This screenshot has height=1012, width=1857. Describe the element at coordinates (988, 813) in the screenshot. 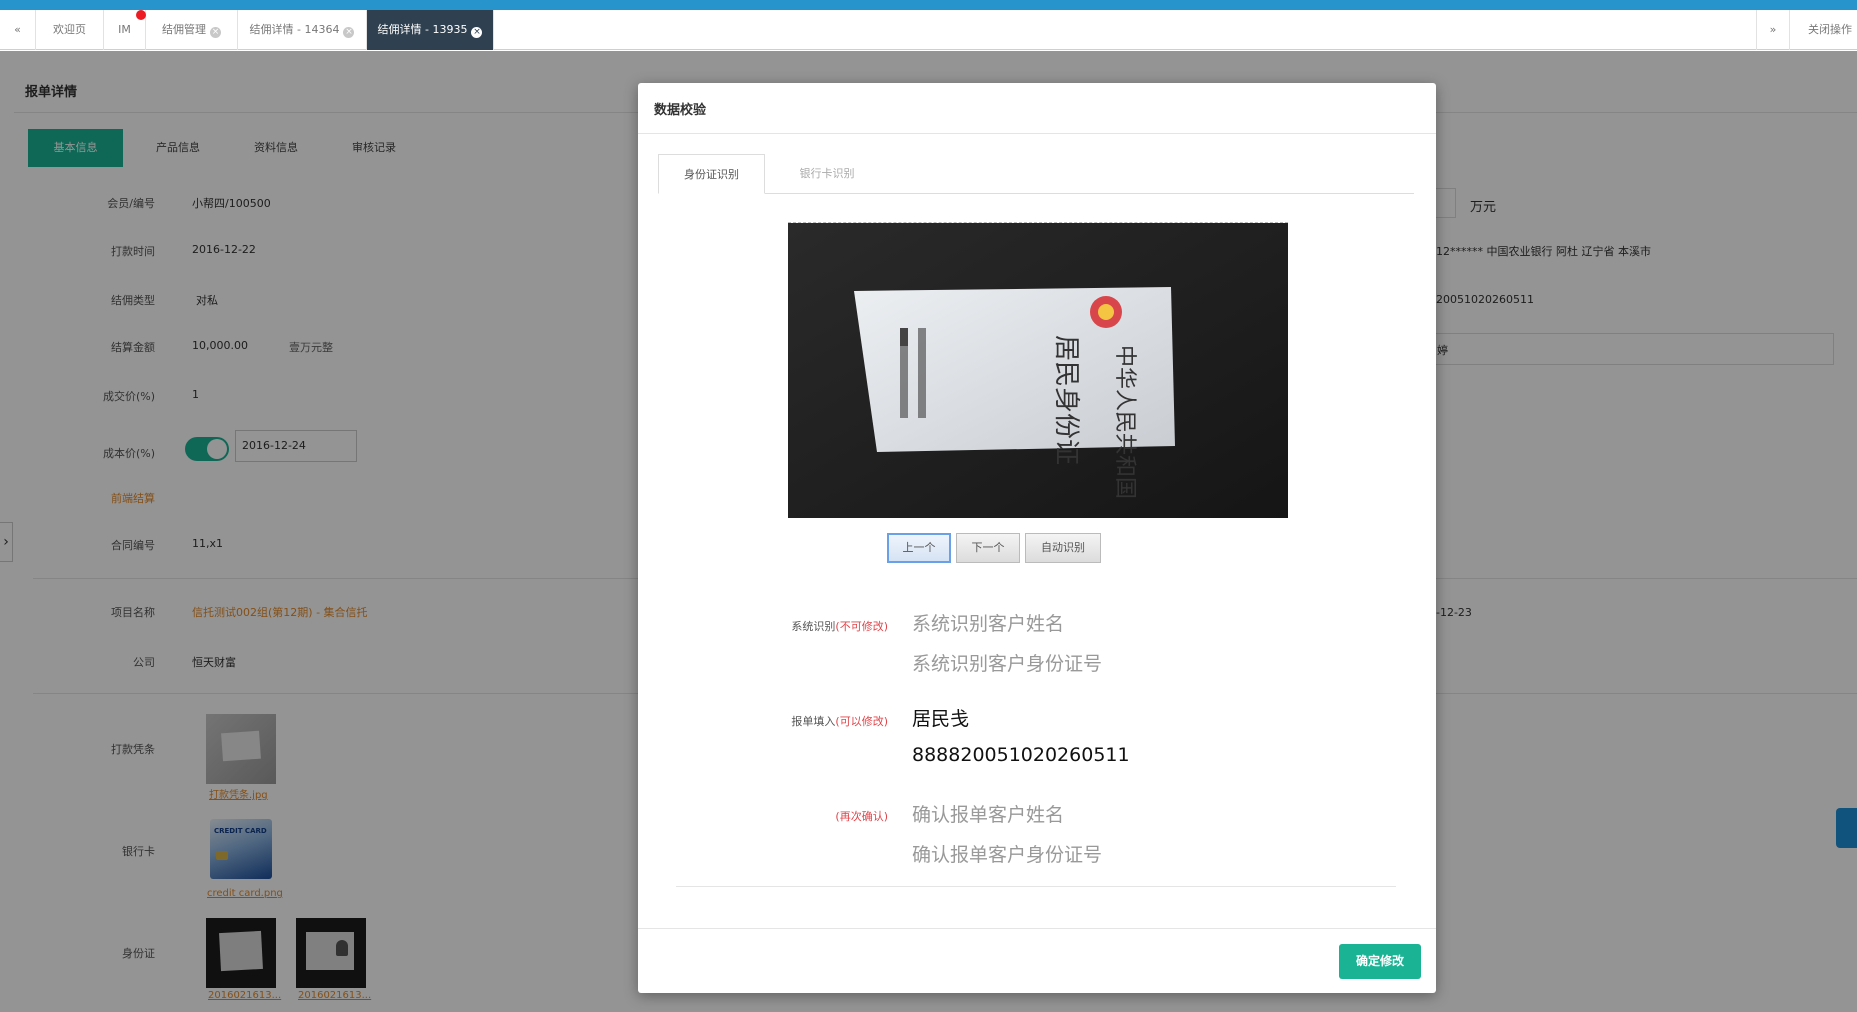

I see `confirm-name-input: 确认报单客户姓名` at that location.